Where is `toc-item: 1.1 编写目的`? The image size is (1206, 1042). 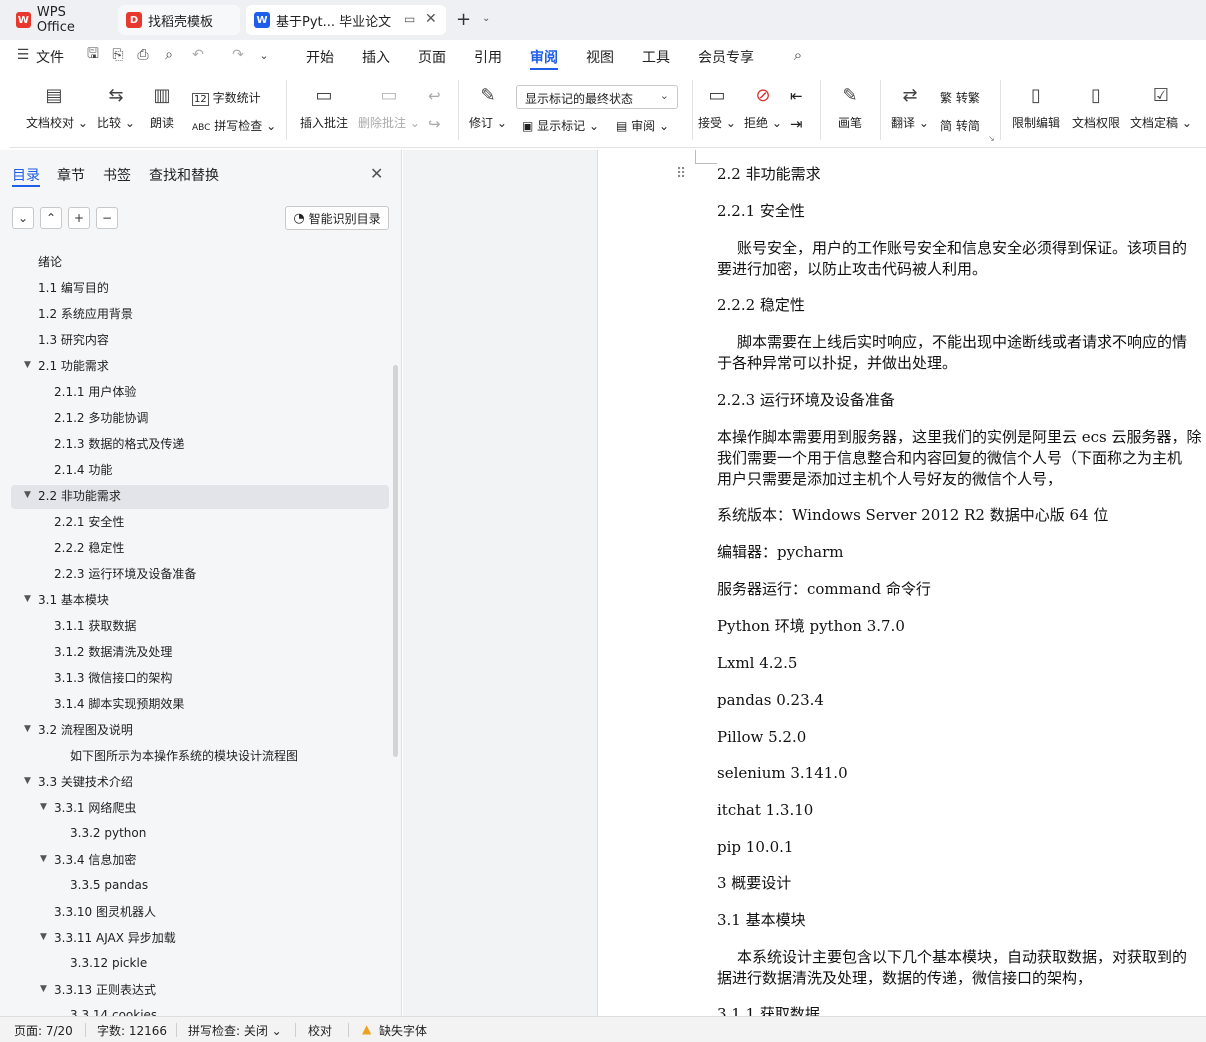 toc-item: 1.1 编写目的 is located at coordinates (195, 287).